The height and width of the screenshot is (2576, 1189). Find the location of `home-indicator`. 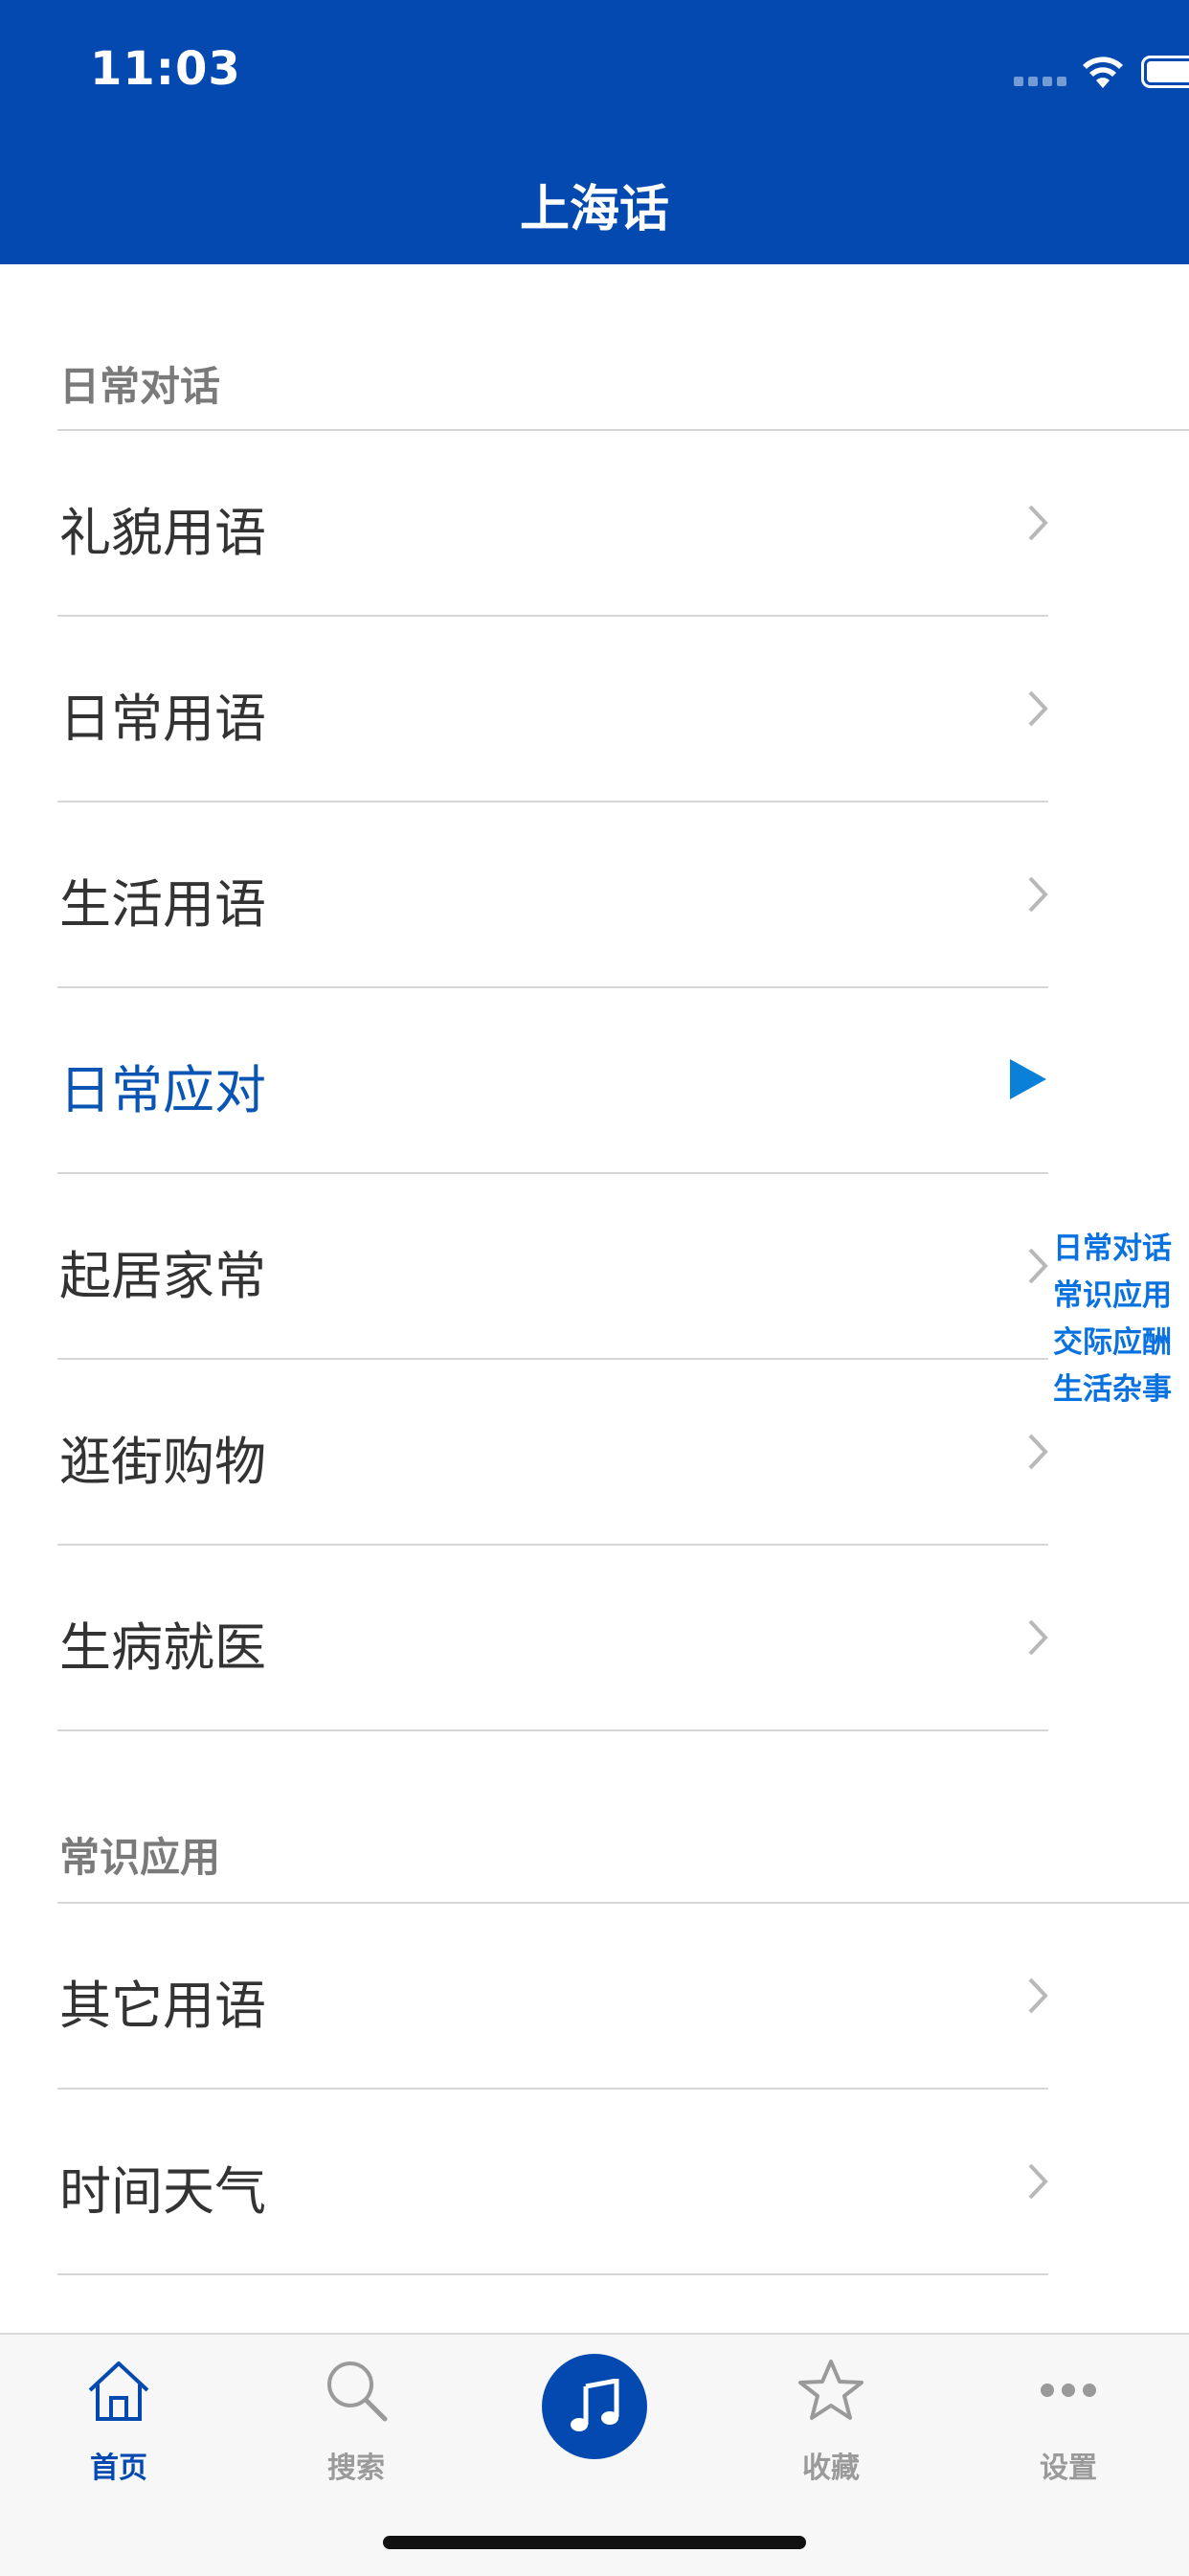

home-indicator is located at coordinates (594, 2542).